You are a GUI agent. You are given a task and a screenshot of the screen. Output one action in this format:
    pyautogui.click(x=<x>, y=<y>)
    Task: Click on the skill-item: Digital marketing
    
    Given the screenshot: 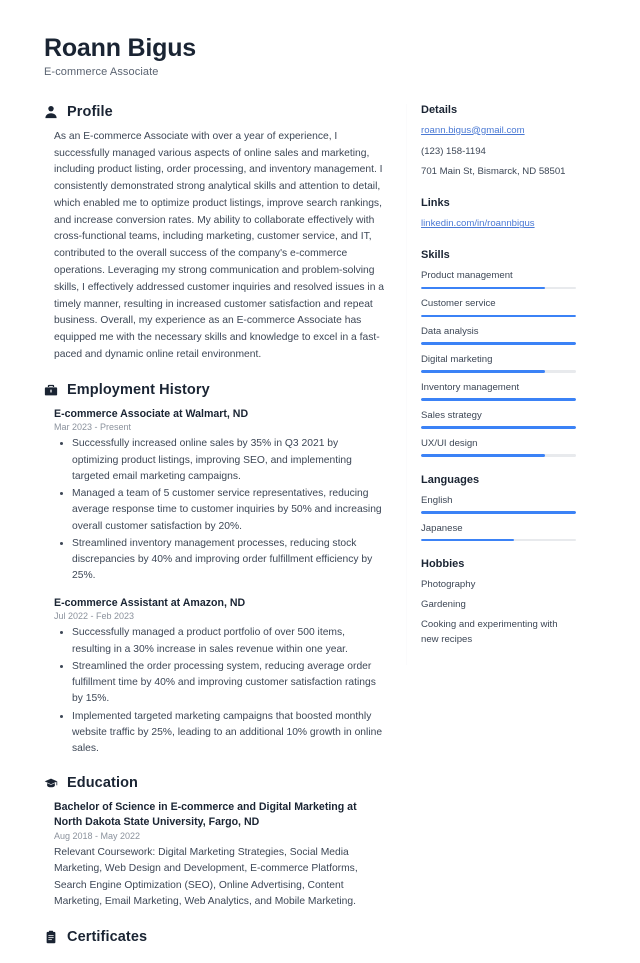 What is the action you would take?
    pyautogui.click(x=498, y=363)
    